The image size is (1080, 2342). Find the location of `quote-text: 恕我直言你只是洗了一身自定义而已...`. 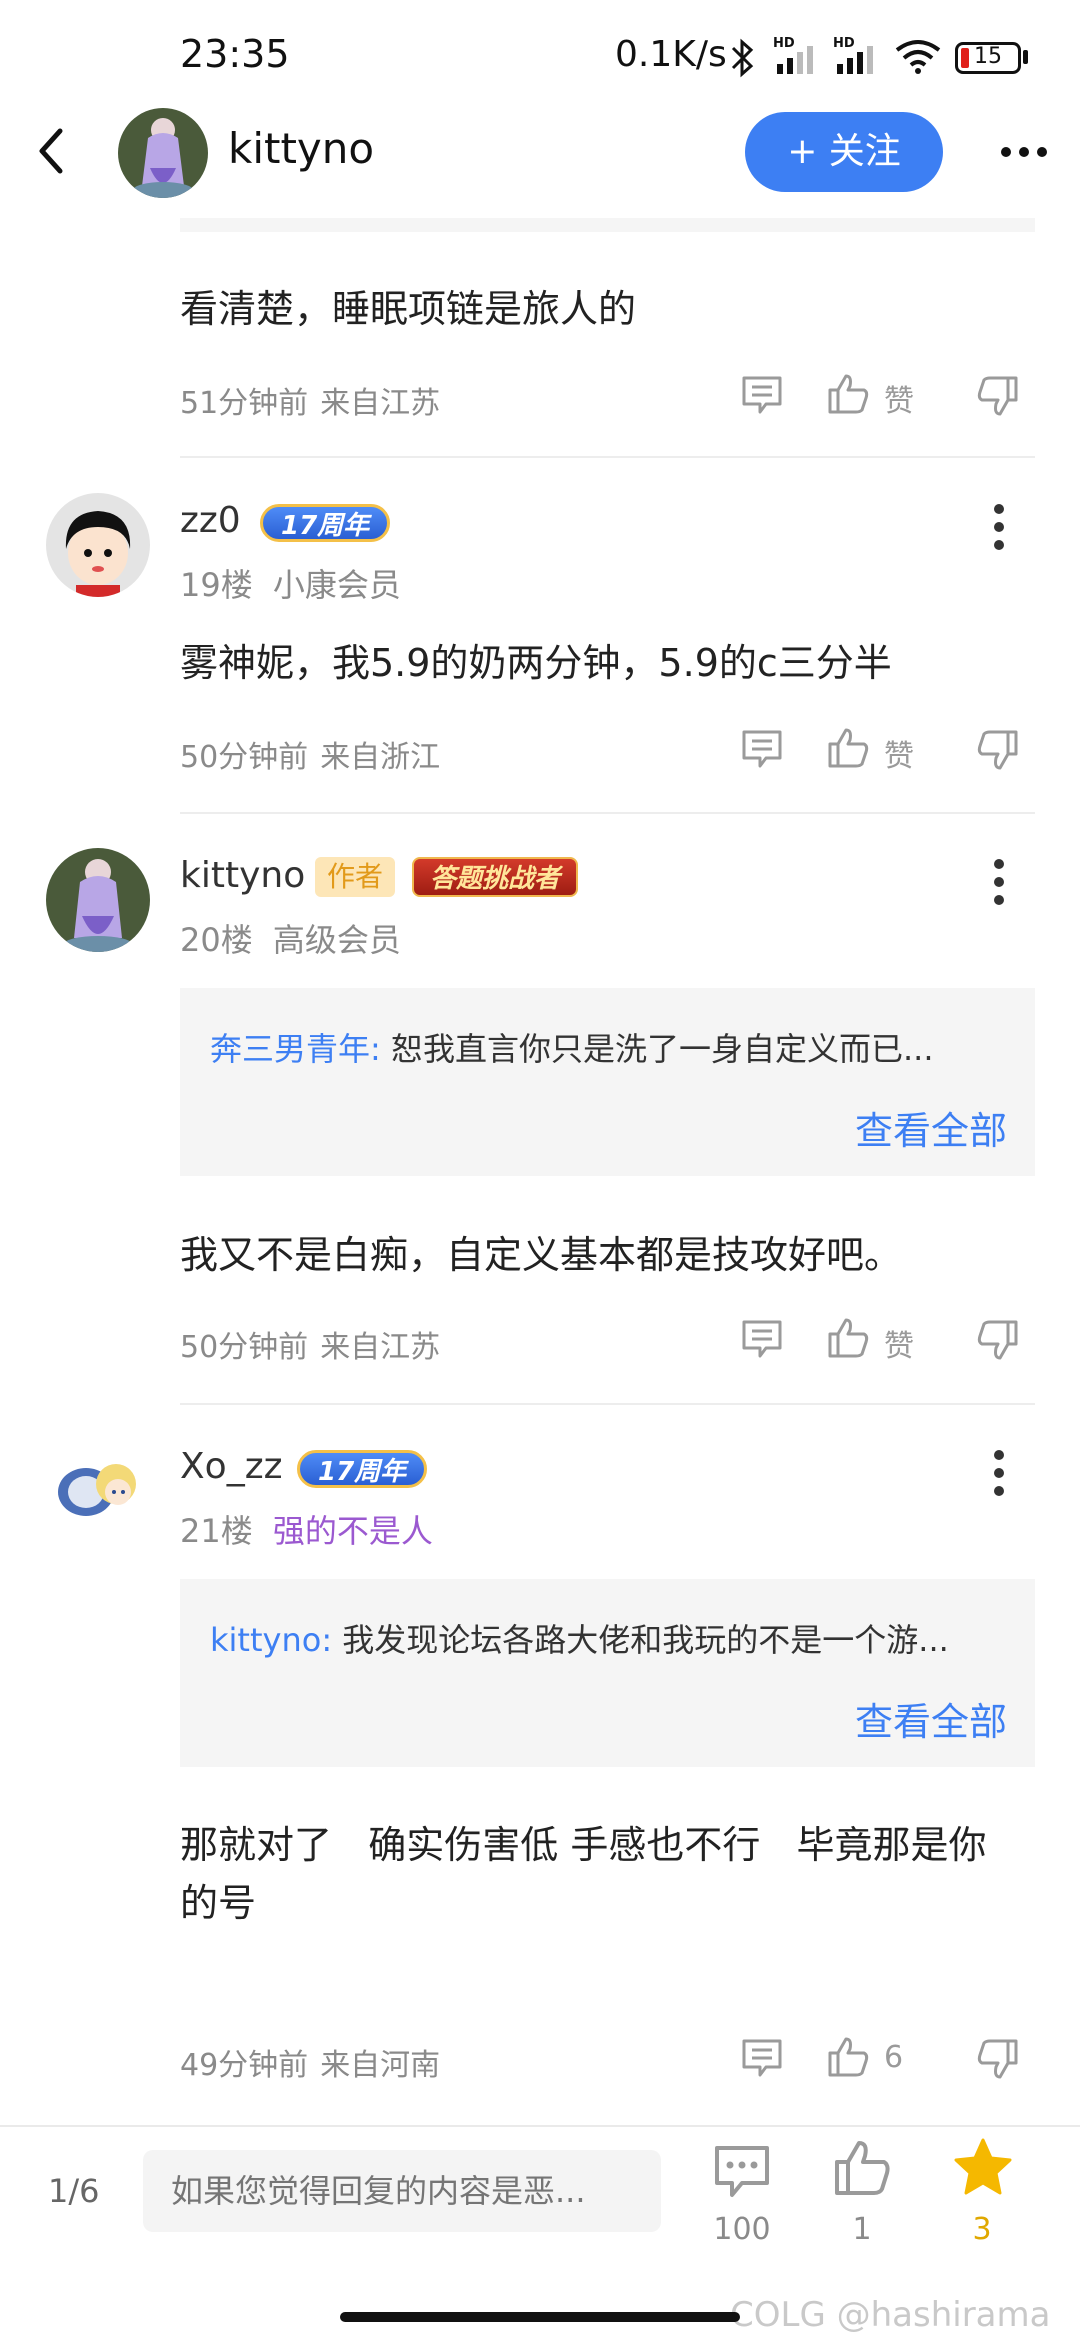

quote-text: 恕我直言你只是洗了一身自定义而已... is located at coordinates (662, 1049).